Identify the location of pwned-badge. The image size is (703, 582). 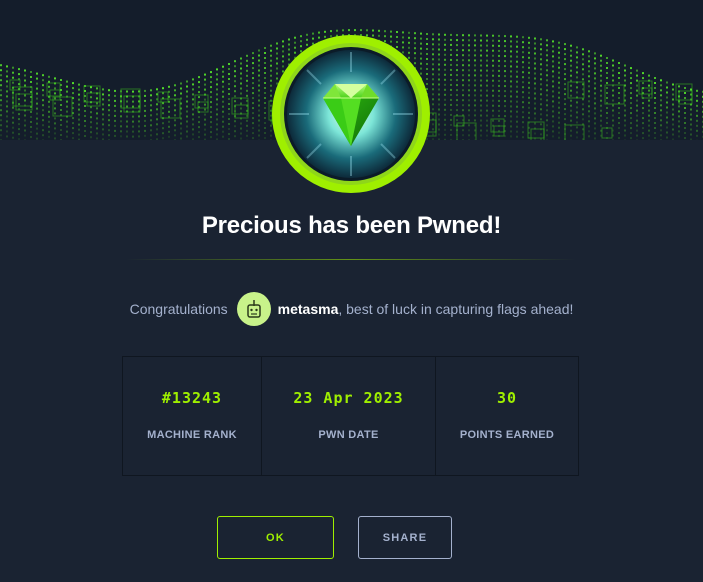
(351, 114).